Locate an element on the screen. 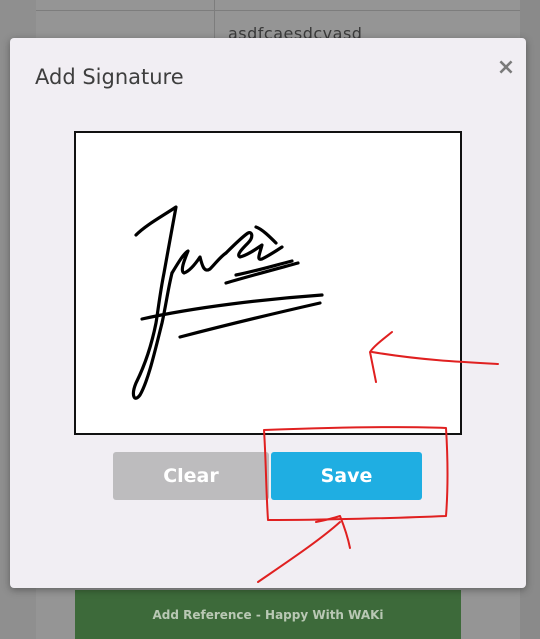 This screenshot has width=540, height=639. clear-button: Clear is located at coordinates (191, 476).